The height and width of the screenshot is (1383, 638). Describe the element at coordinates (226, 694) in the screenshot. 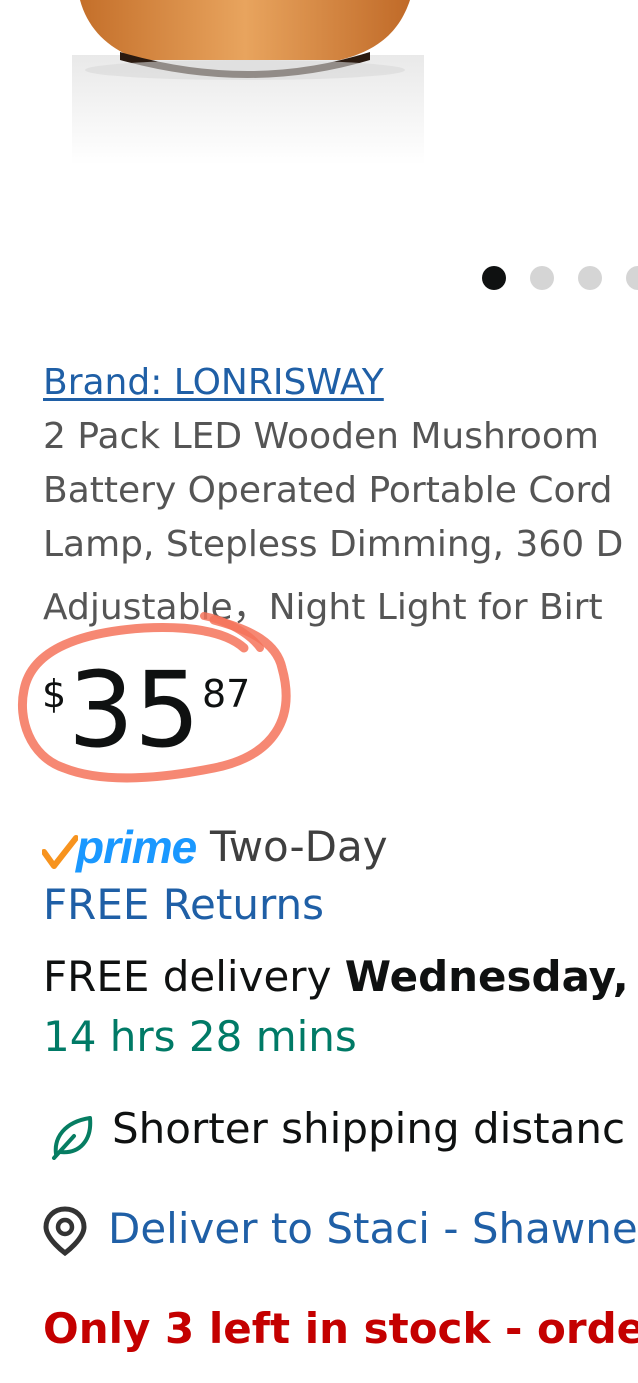

I see `price-fraction: 87` at that location.